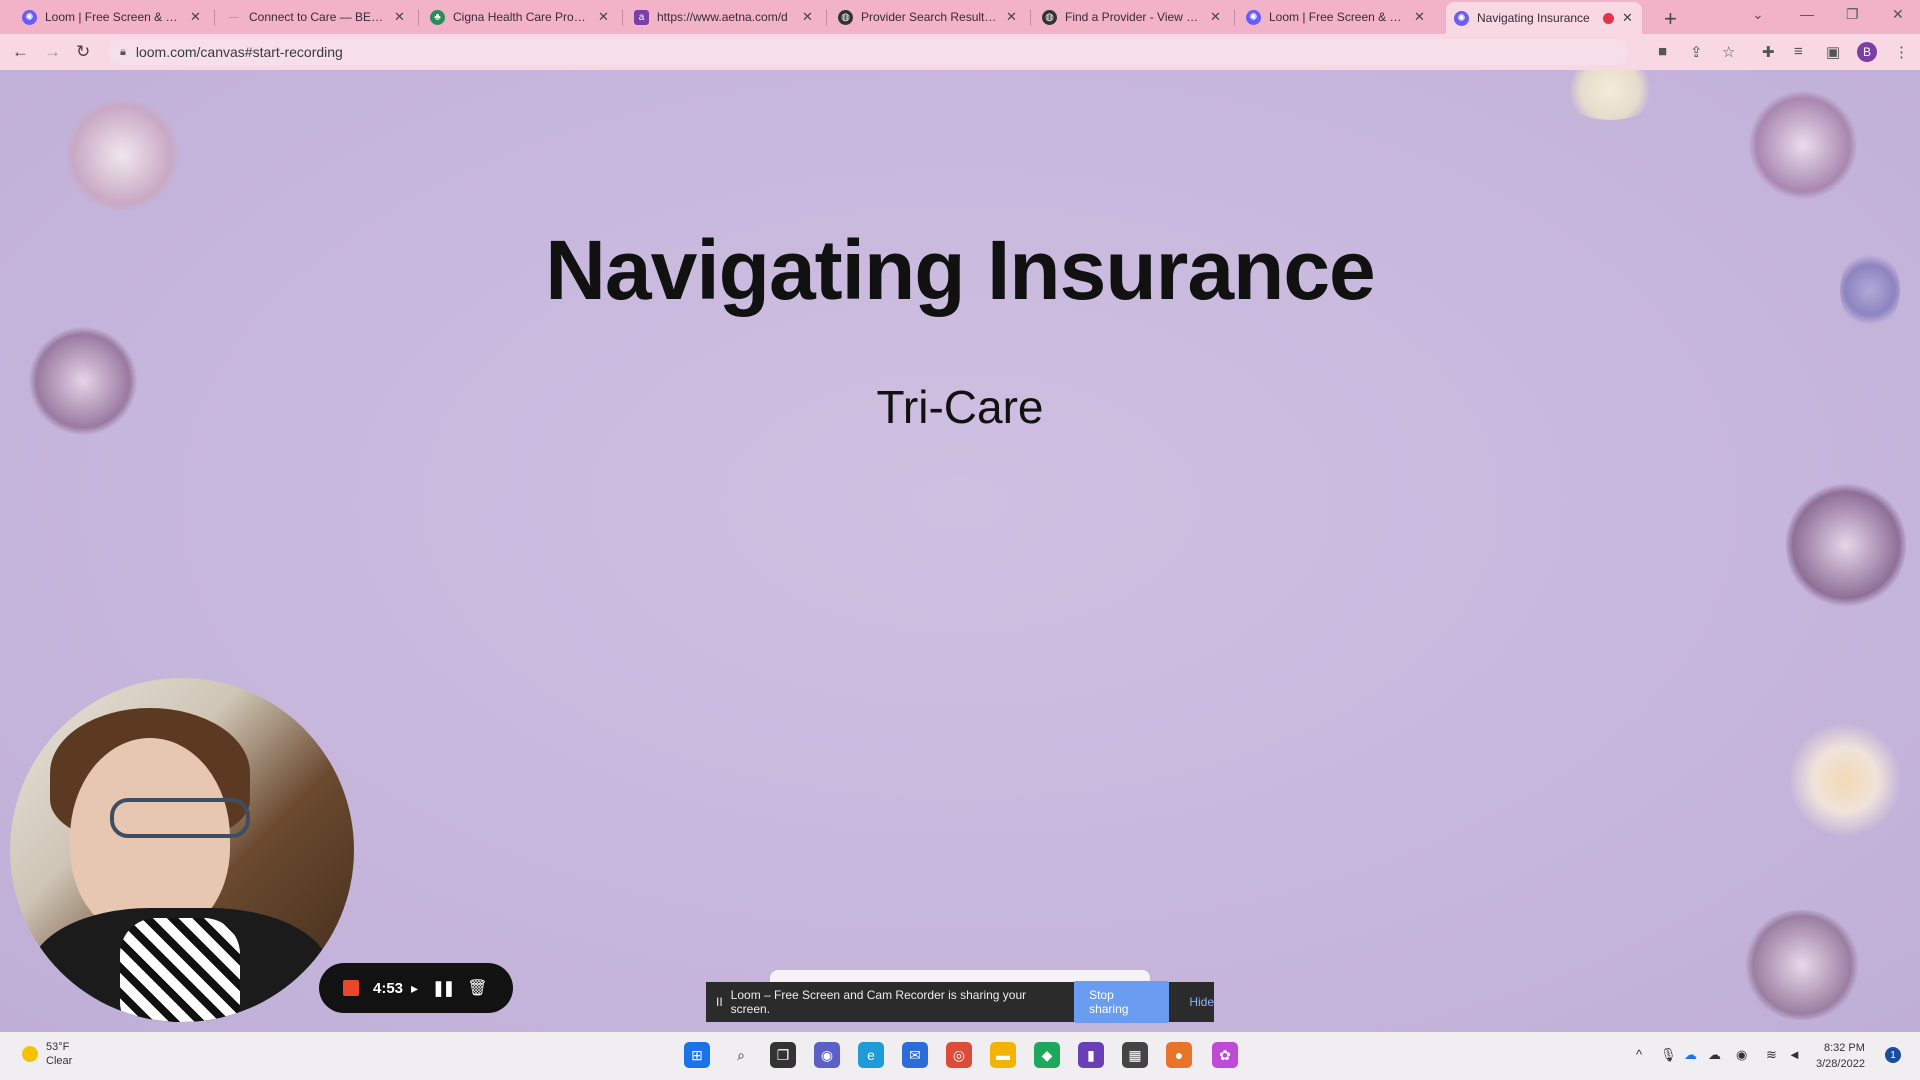  Describe the element at coordinates (182, 850) in the screenshot. I see `webcam-bubble` at that location.